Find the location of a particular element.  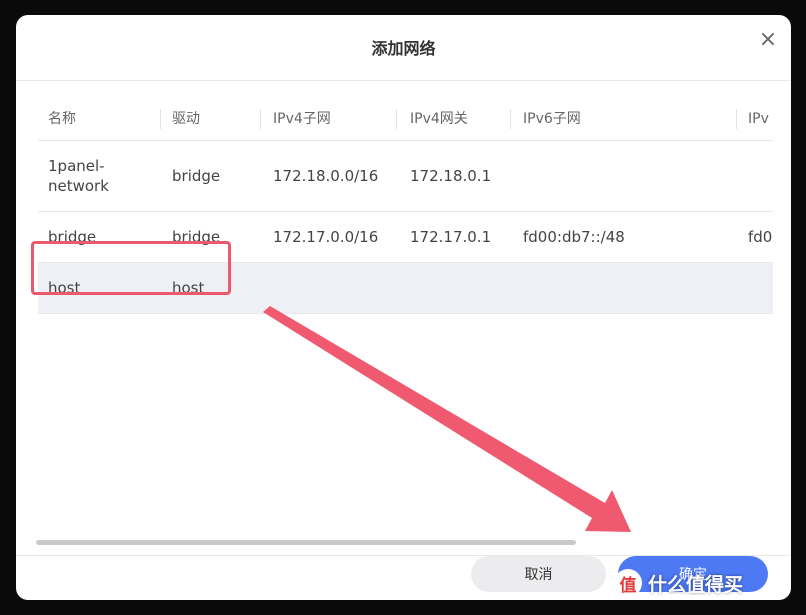

dialog-title: 添加网络 is located at coordinates (403, 48).